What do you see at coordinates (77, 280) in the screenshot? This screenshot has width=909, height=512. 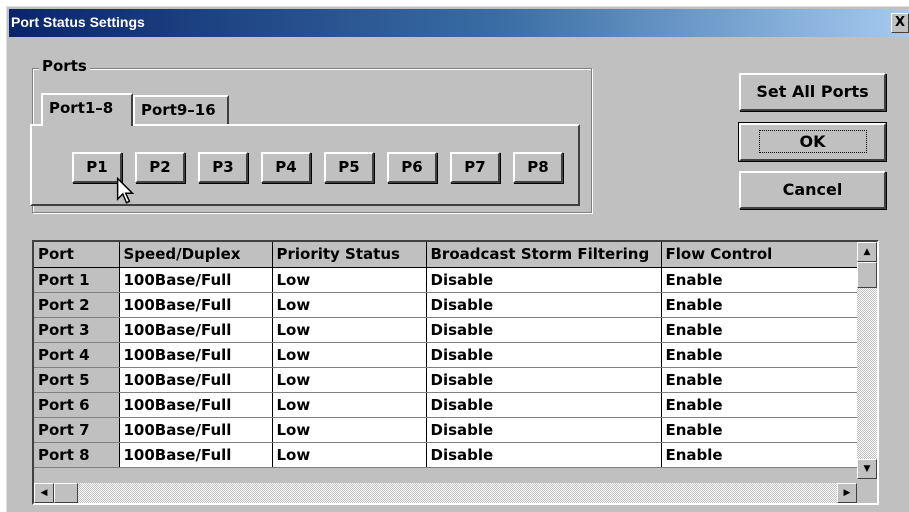 I see `row-header-cell: Port 1` at bounding box center [77, 280].